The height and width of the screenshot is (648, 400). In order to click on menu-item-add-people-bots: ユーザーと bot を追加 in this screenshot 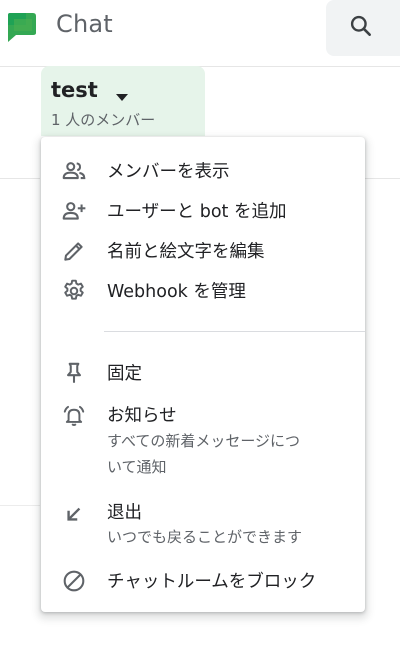, I will do `click(203, 211)`.